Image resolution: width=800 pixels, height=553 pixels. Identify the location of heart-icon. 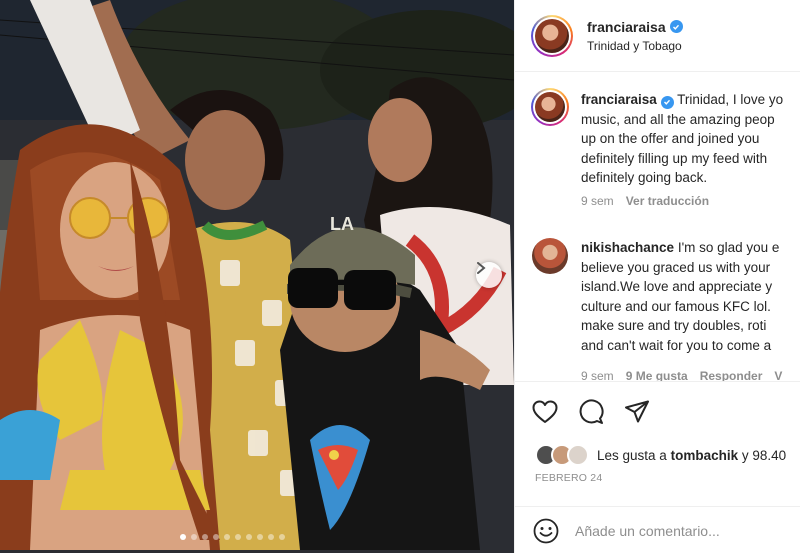
(545, 411).